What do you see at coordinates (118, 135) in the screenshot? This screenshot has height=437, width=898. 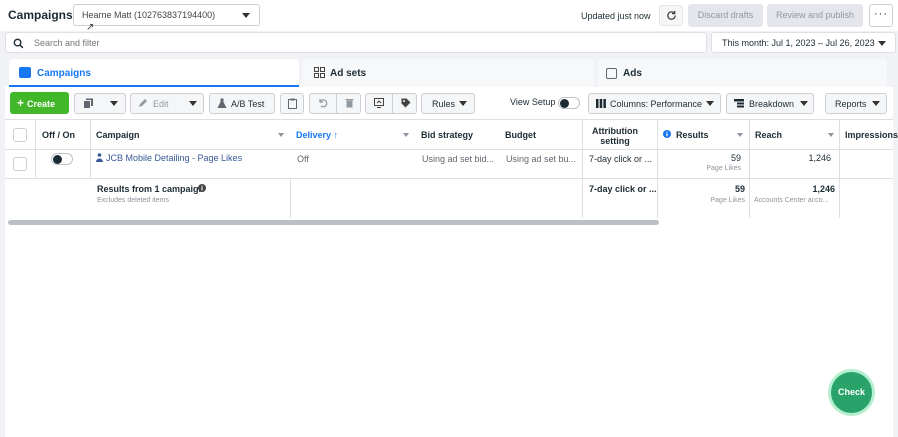 I see `column-header-campaign: Campaign` at bounding box center [118, 135].